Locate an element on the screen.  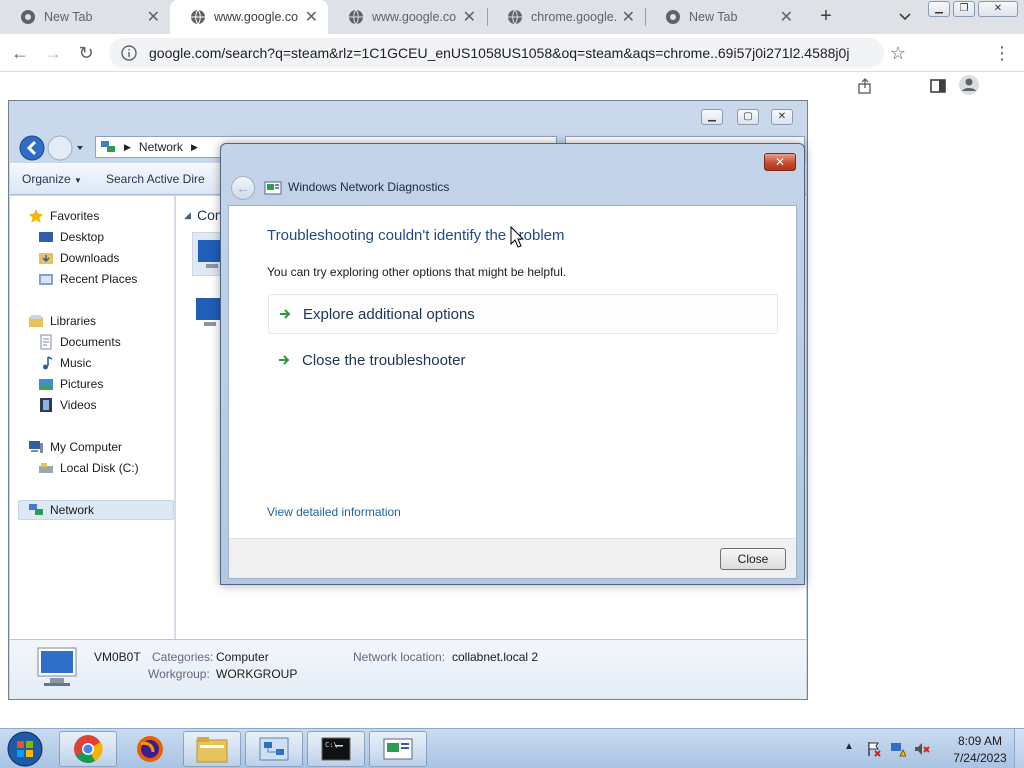
nav-local-disk: Local Disk (C:) is located at coordinates (88, 468).